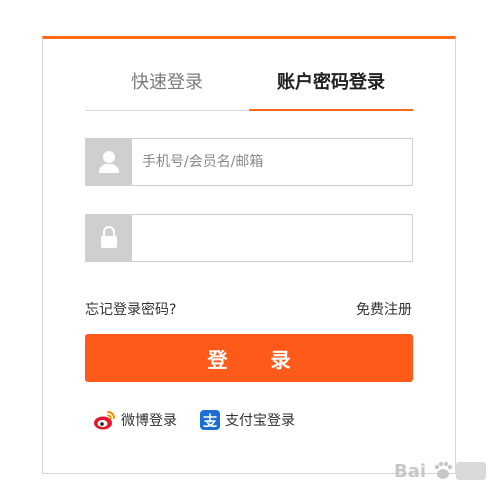 This screenshot has height=501, width=500. I want to click on alipay-login-link: 支付宝登录, so click(247, 420).